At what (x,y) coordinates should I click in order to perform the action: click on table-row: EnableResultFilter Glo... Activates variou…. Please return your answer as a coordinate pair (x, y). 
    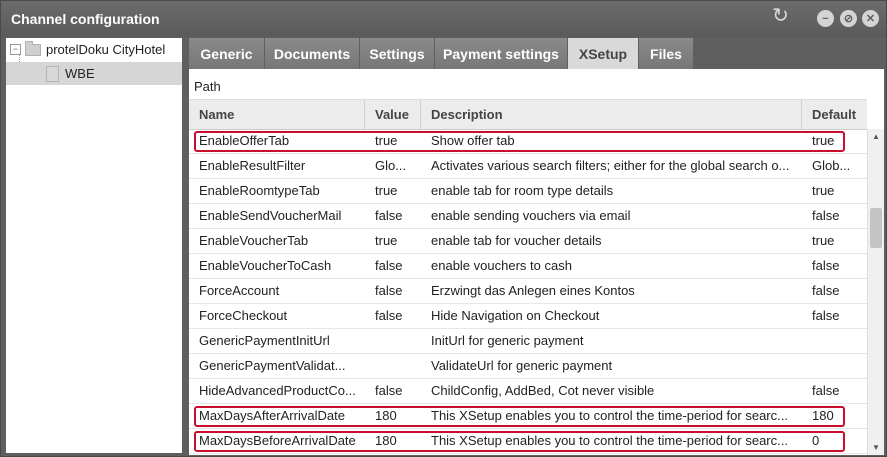
    Looking at the image, I should click on (528, 166).